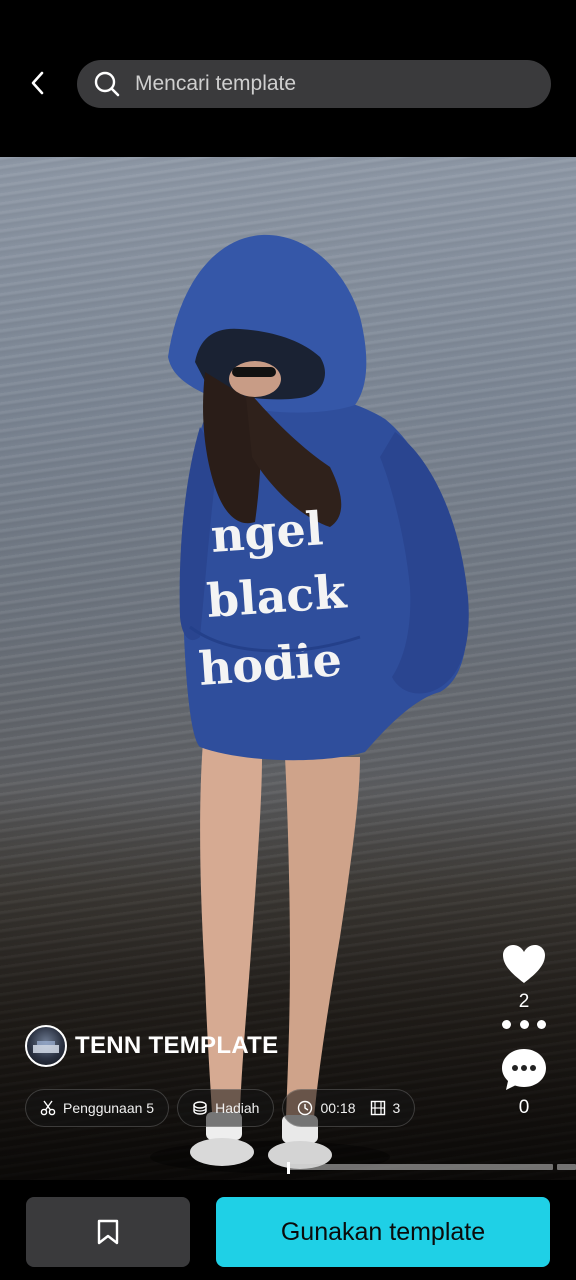  Describe the element at coordinates (524, 1107) in the screenshot. I see `comment-count: 0` at that location.